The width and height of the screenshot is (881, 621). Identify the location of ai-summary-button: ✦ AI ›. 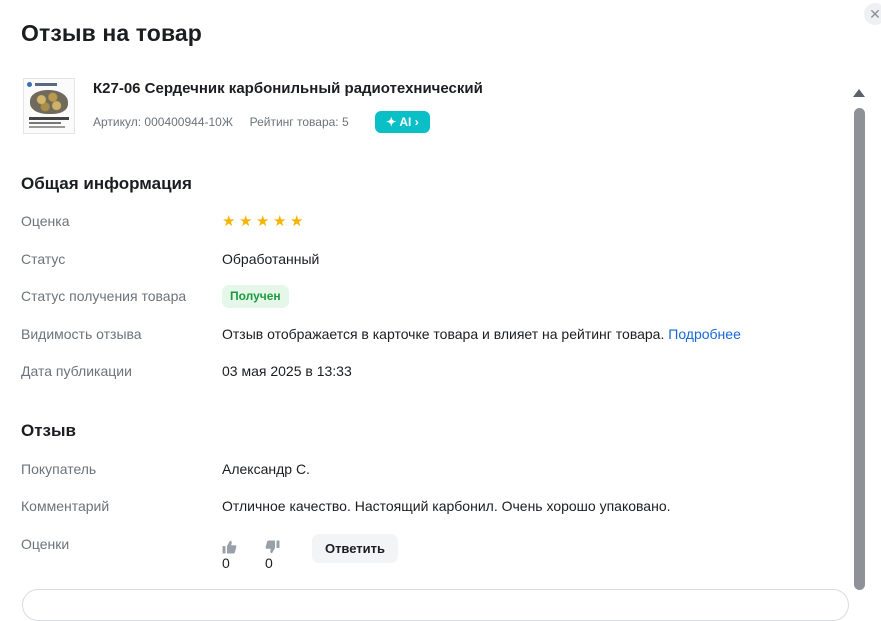
(402, 122).